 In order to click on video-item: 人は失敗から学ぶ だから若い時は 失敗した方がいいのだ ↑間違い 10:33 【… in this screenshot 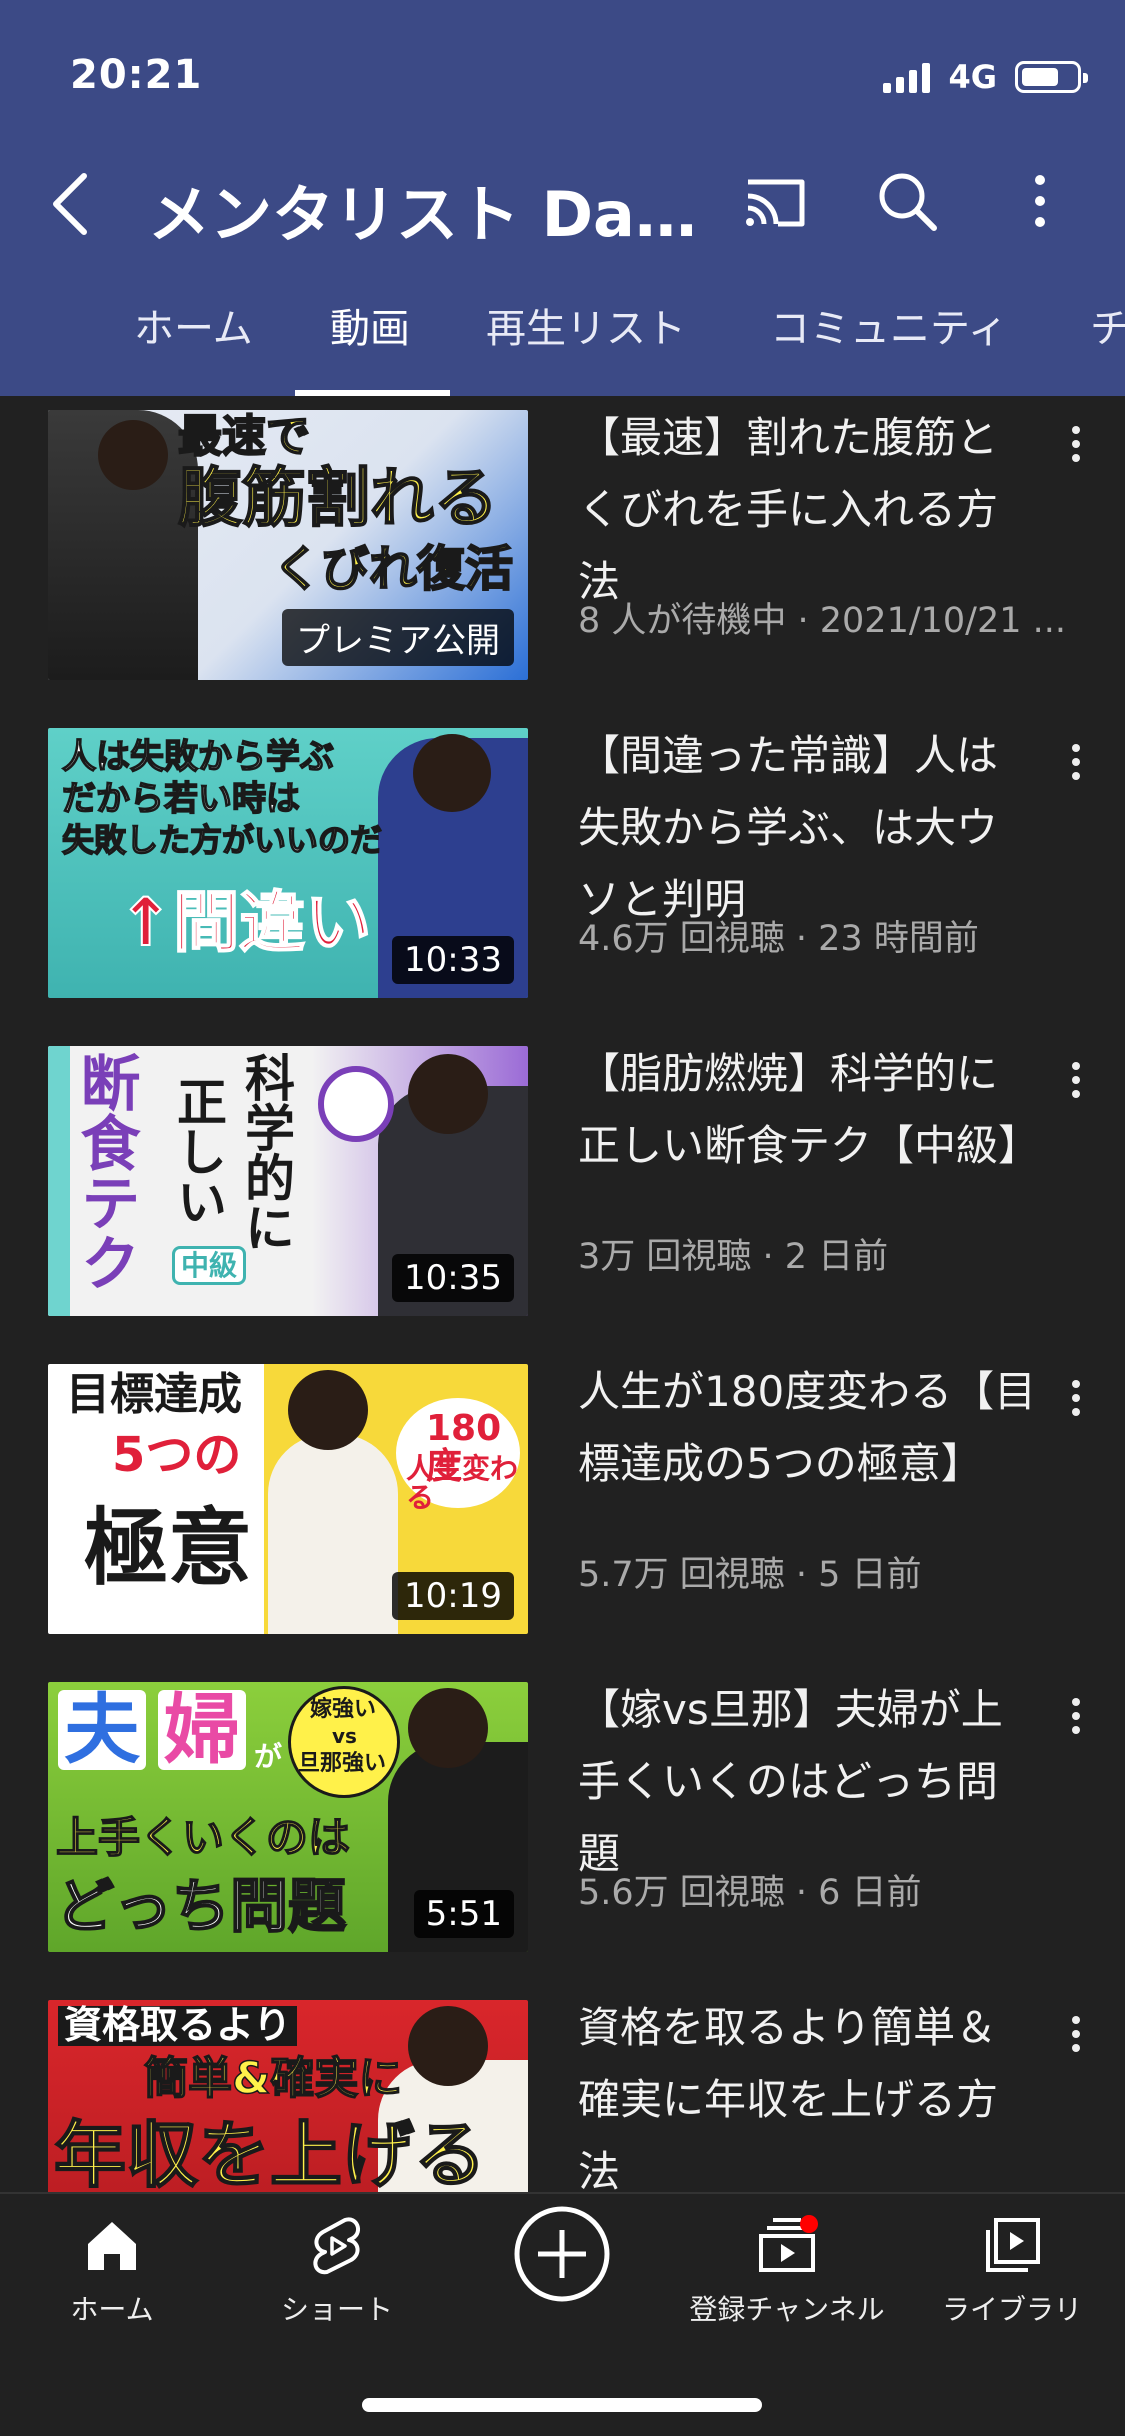, I will do `click(562, 864)`.